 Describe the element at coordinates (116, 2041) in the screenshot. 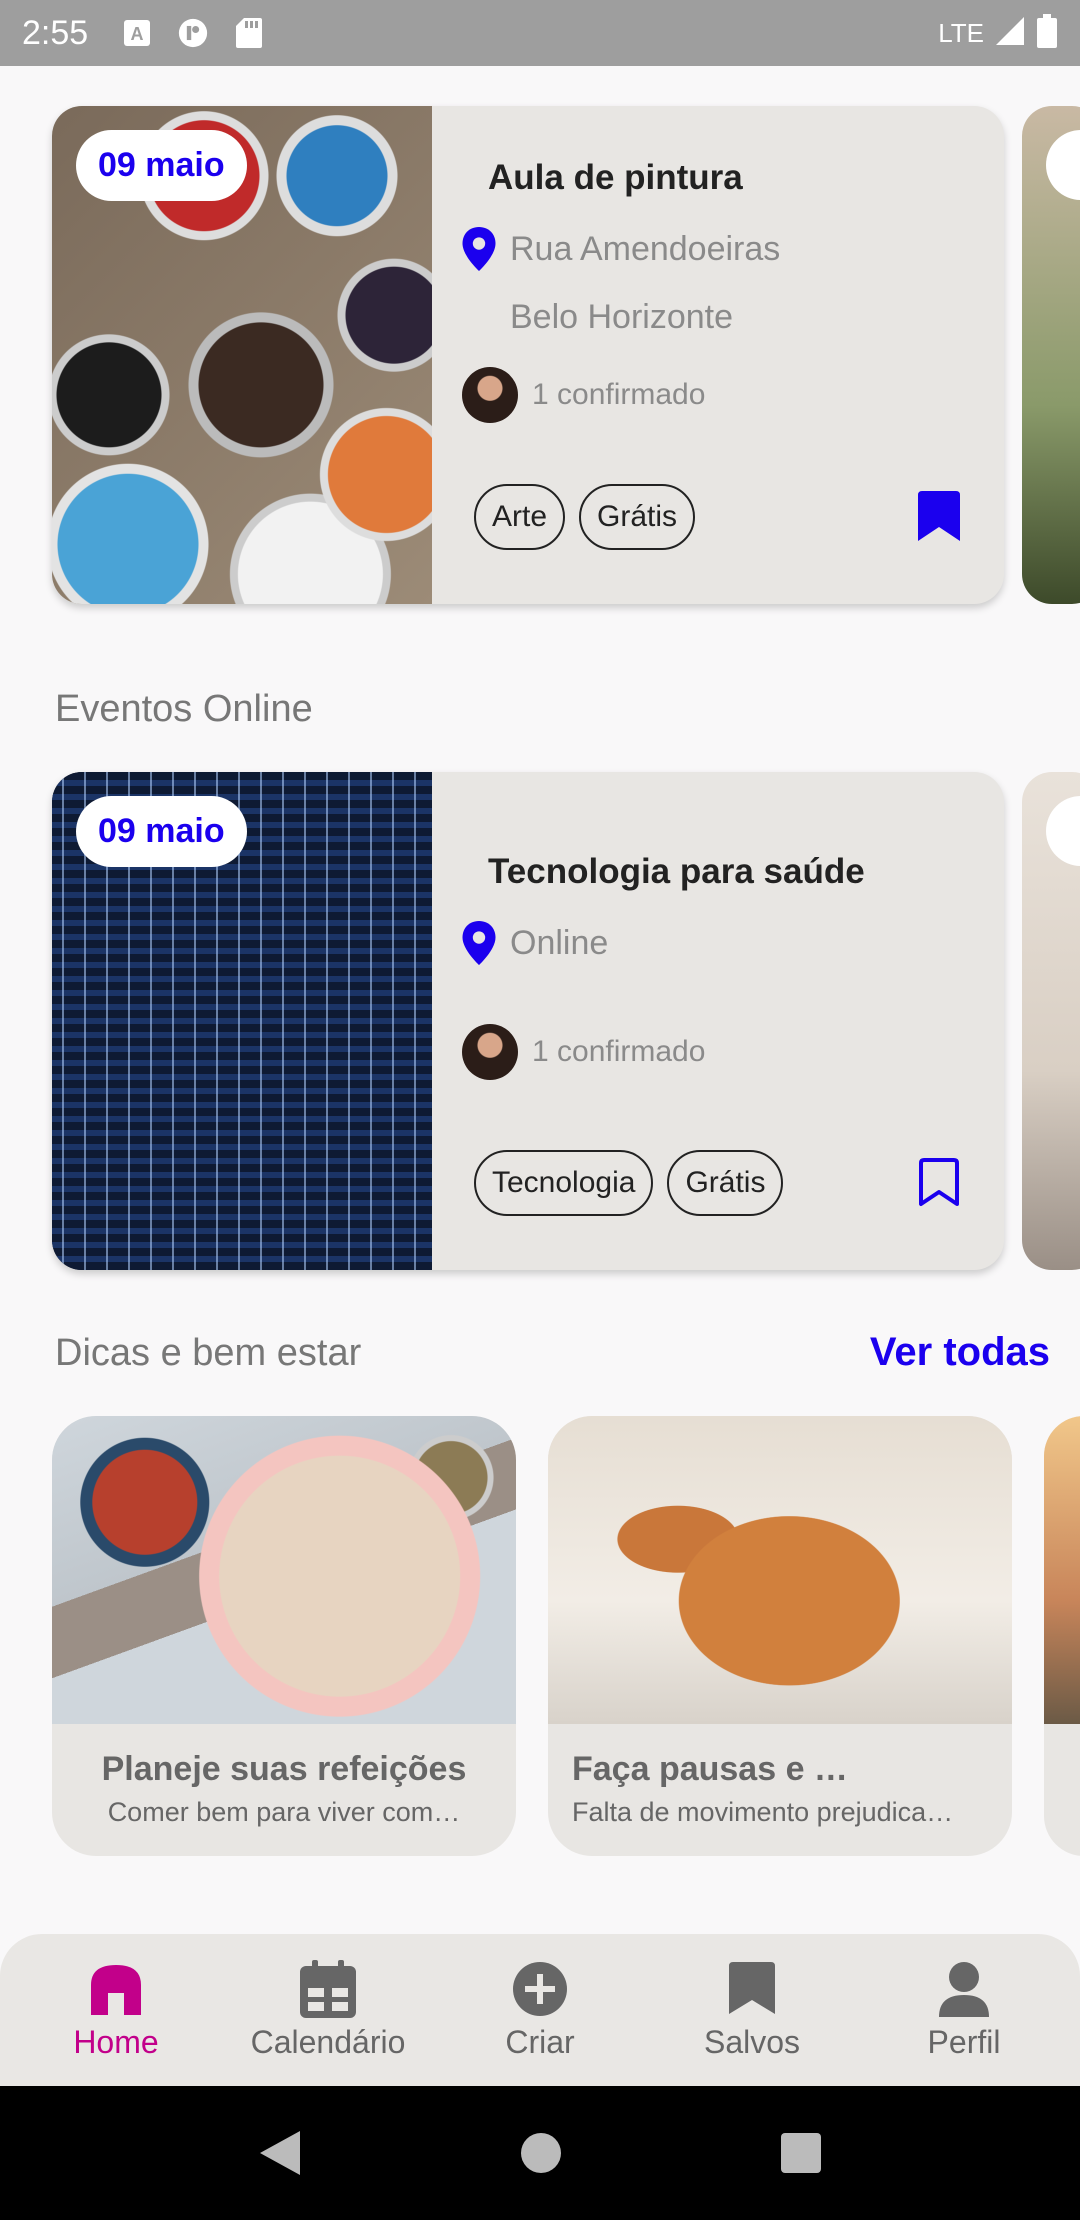

I see `nav-home-label: Home` at that location.